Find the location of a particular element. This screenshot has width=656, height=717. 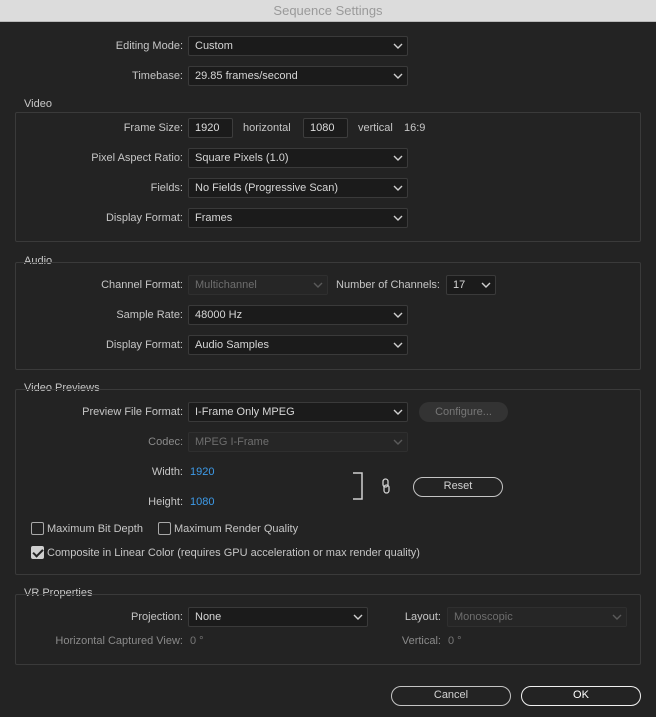

audio-display-format-label: Display Format: is located at coordinates (144, 345).